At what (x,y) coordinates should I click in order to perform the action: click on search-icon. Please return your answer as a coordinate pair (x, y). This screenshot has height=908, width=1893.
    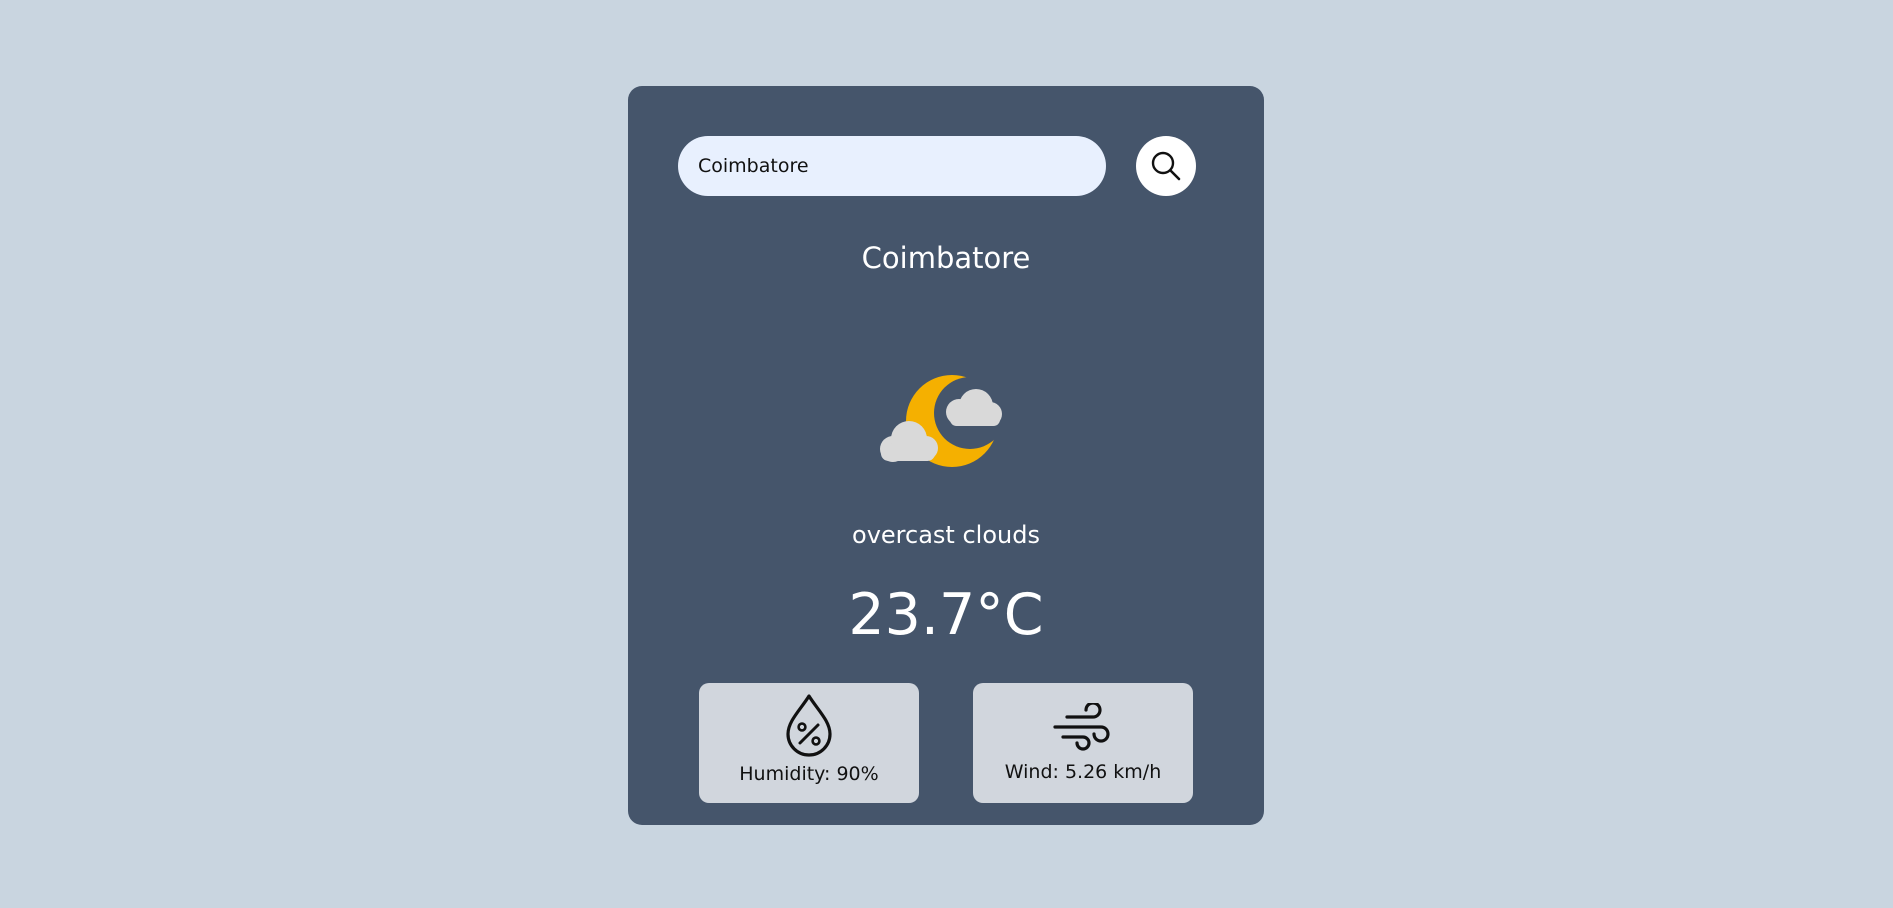
    Looking at the image, I should click on (1166, 166).